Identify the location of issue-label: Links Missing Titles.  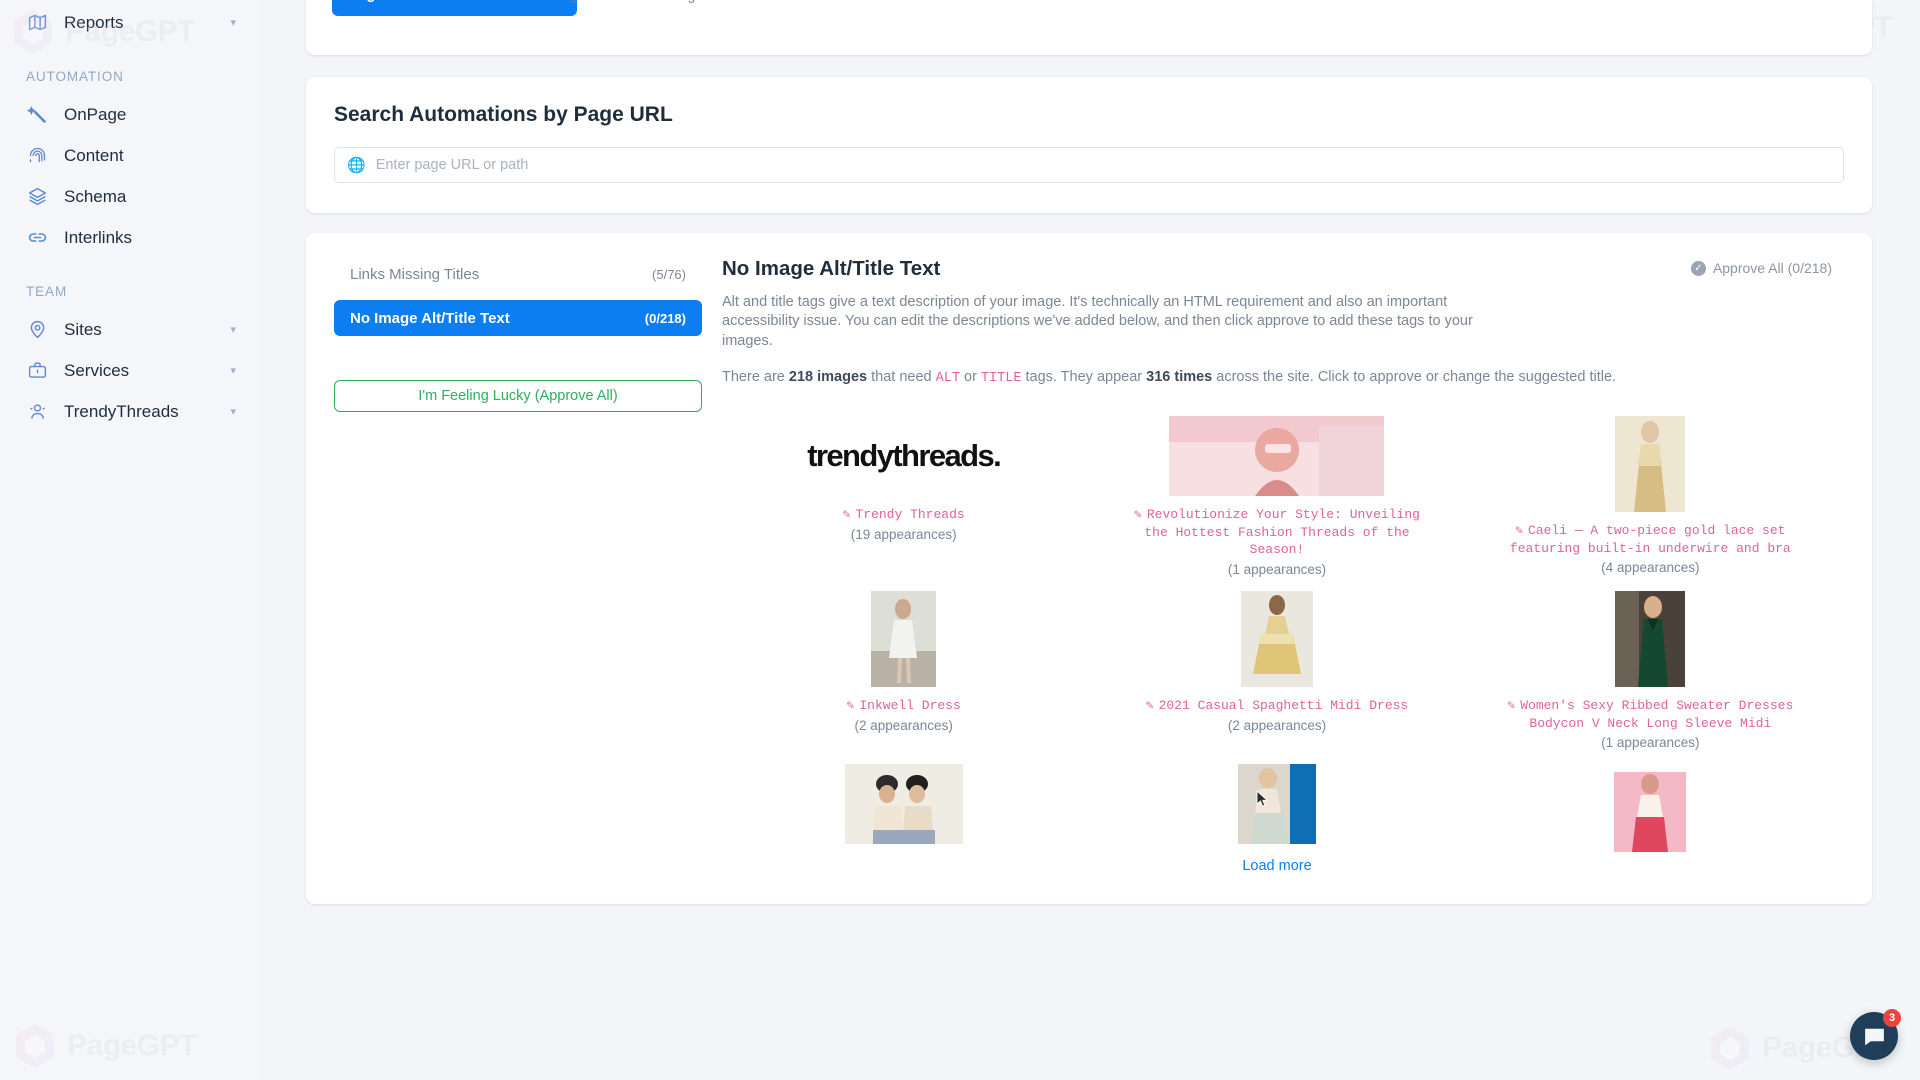
(415, 274).